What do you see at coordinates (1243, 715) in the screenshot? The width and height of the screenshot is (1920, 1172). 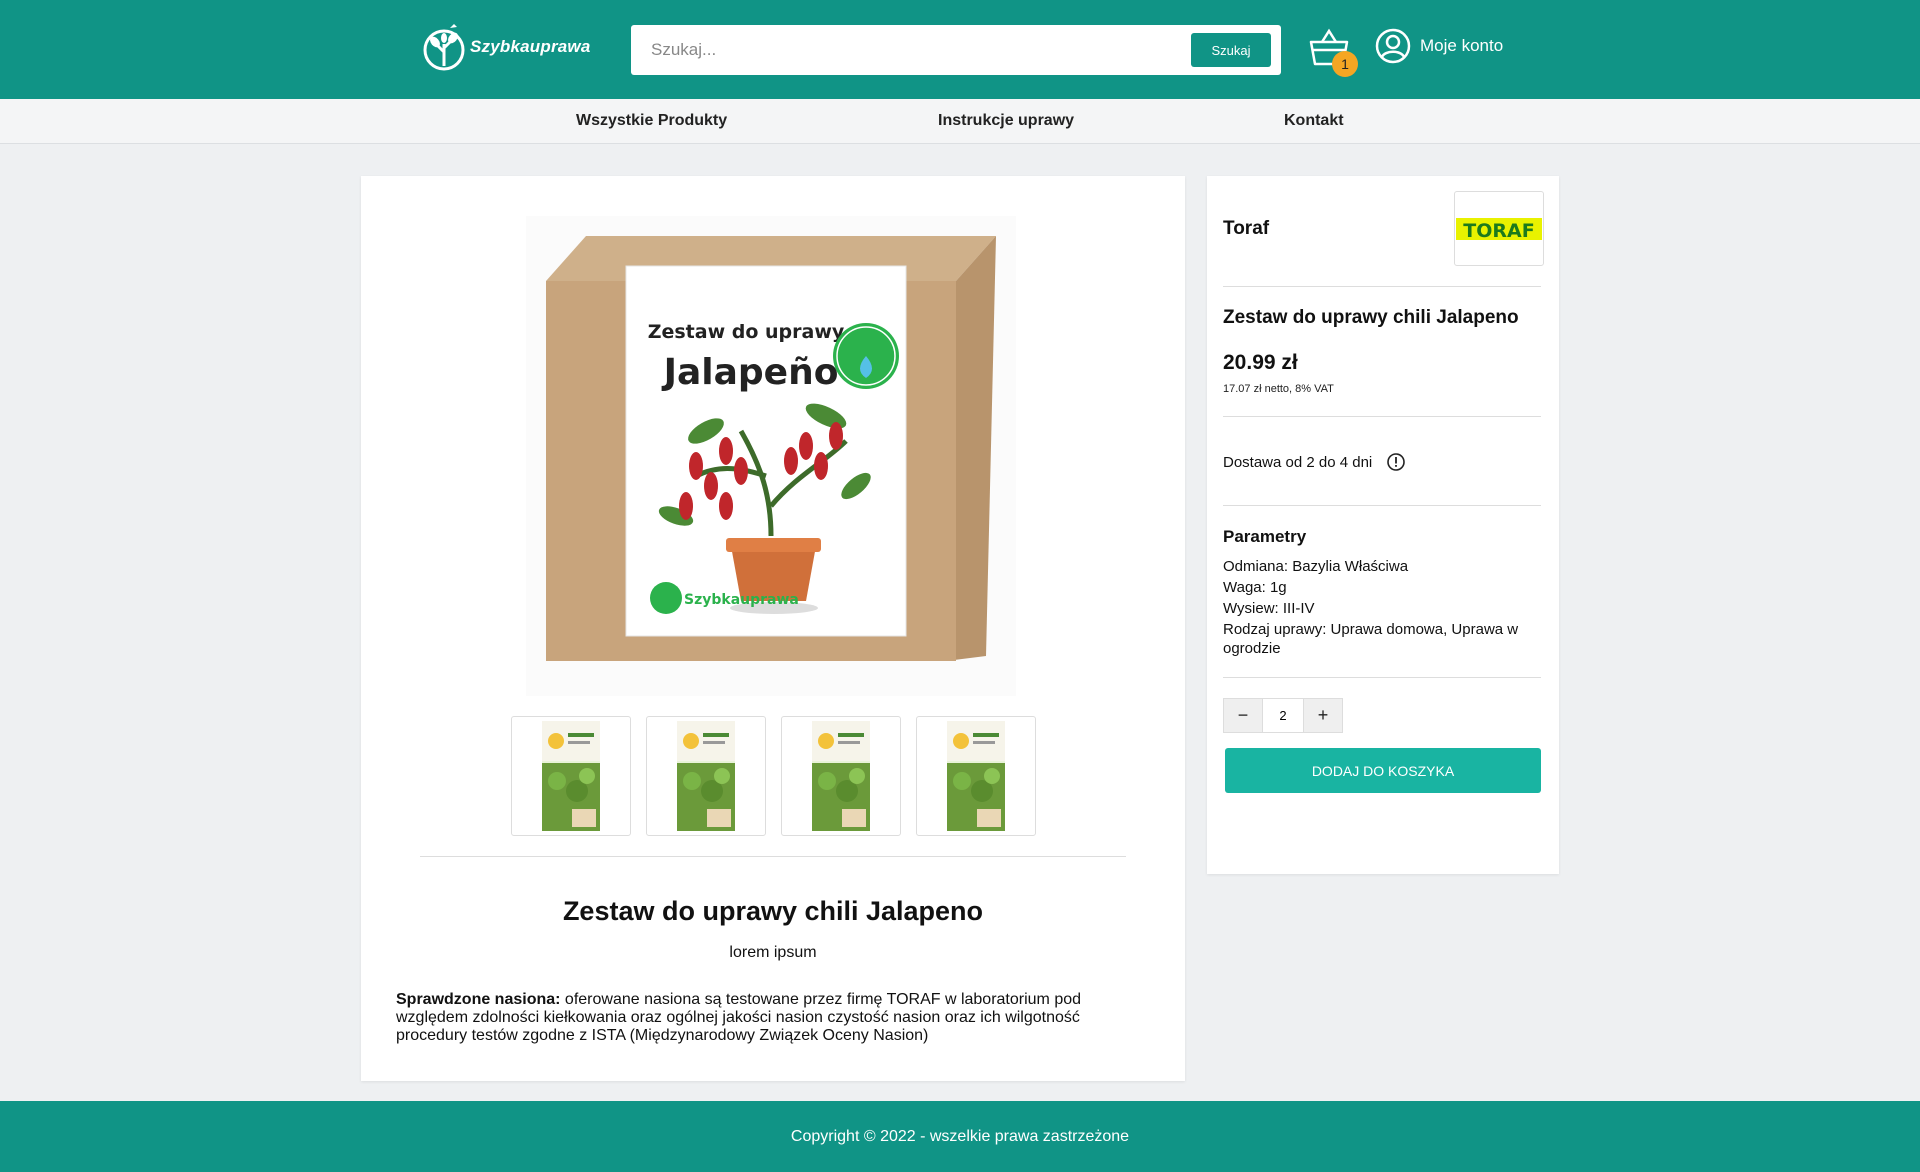 I see `quantity-decrease-button: −` at bounding box center [1243, 715].